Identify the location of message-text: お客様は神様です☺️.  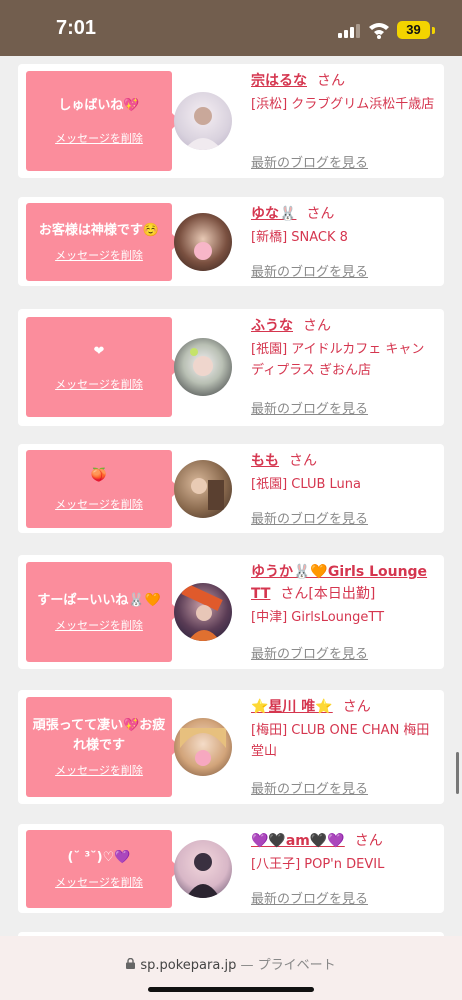
(99, 230).